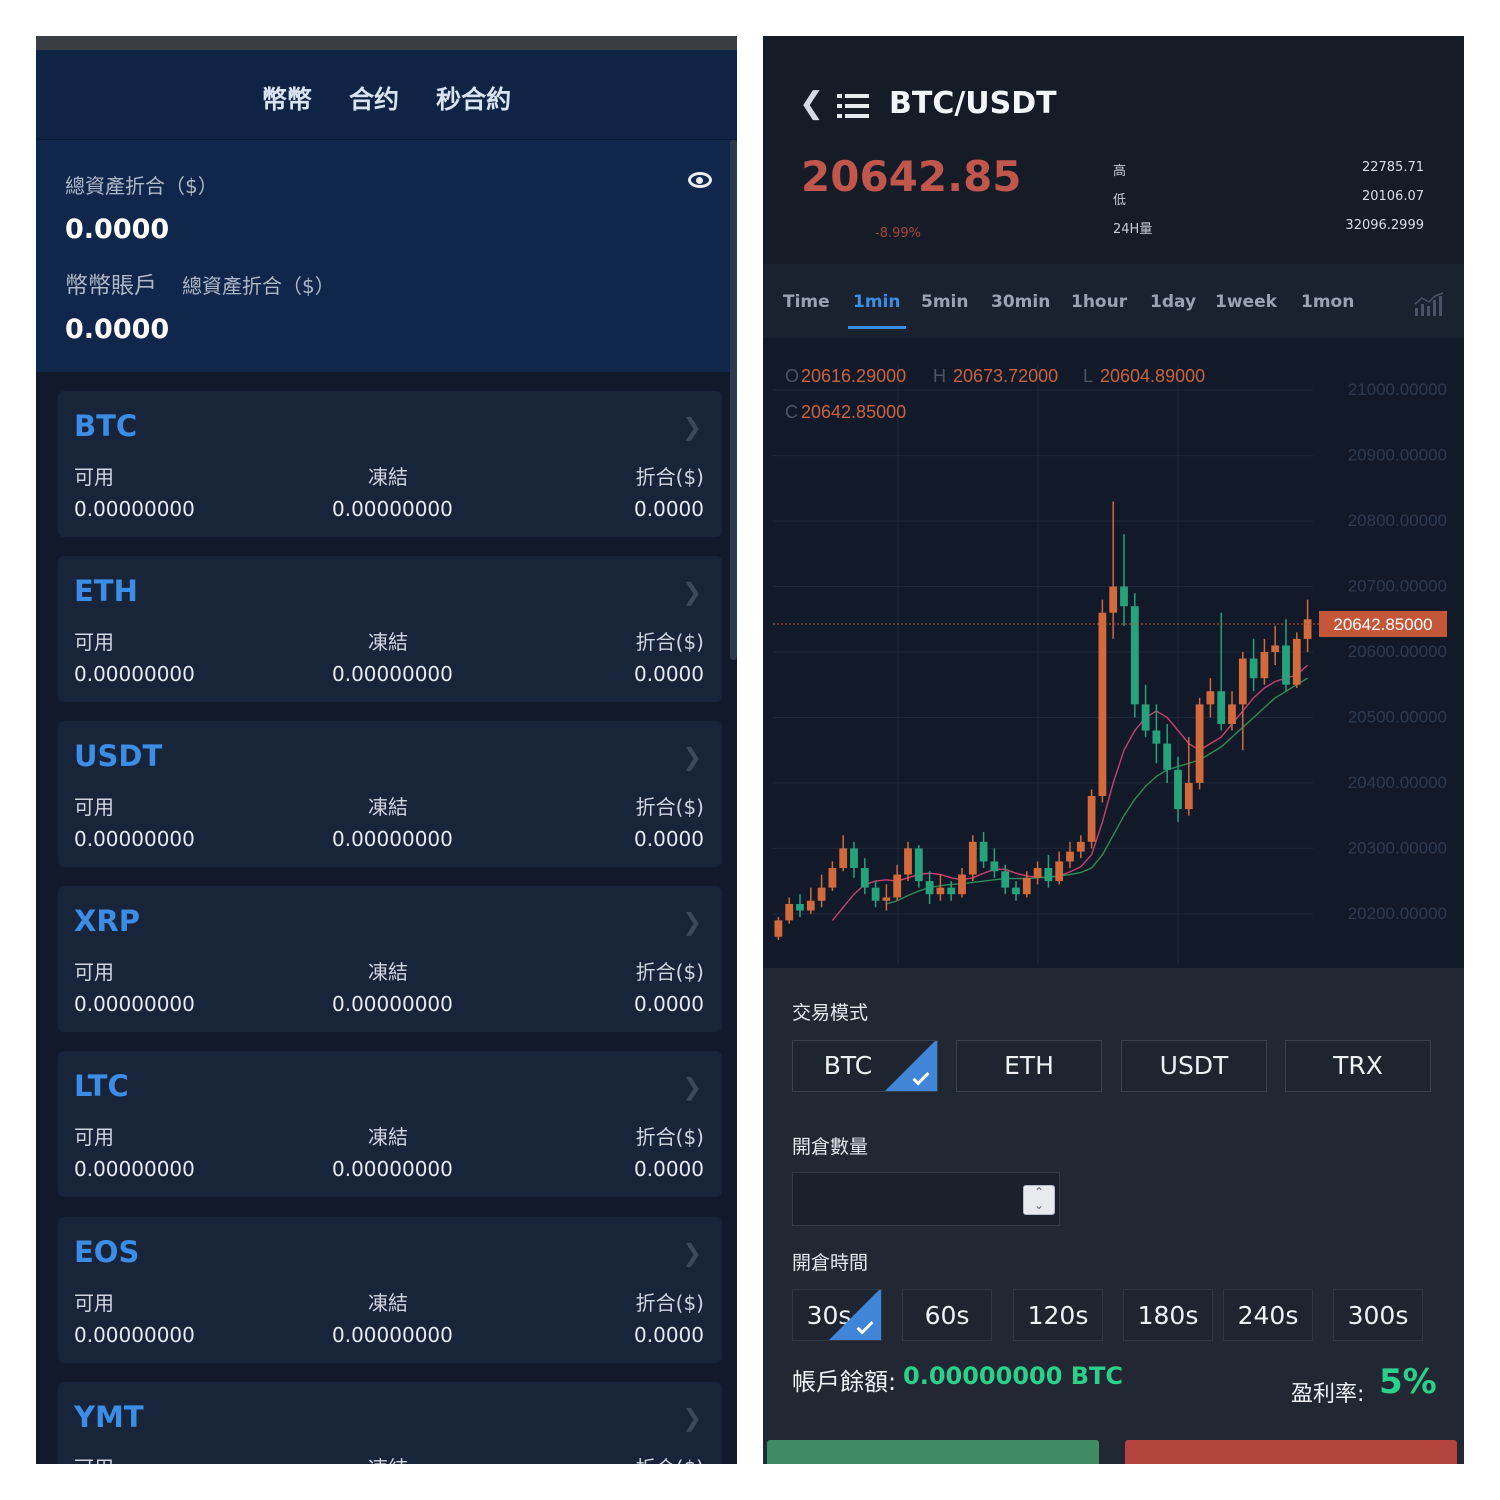  What do you see at coordinates (848, 1065) in the screenshot?
I see `mode-label: BTC` at bounding box center [848, 1065].